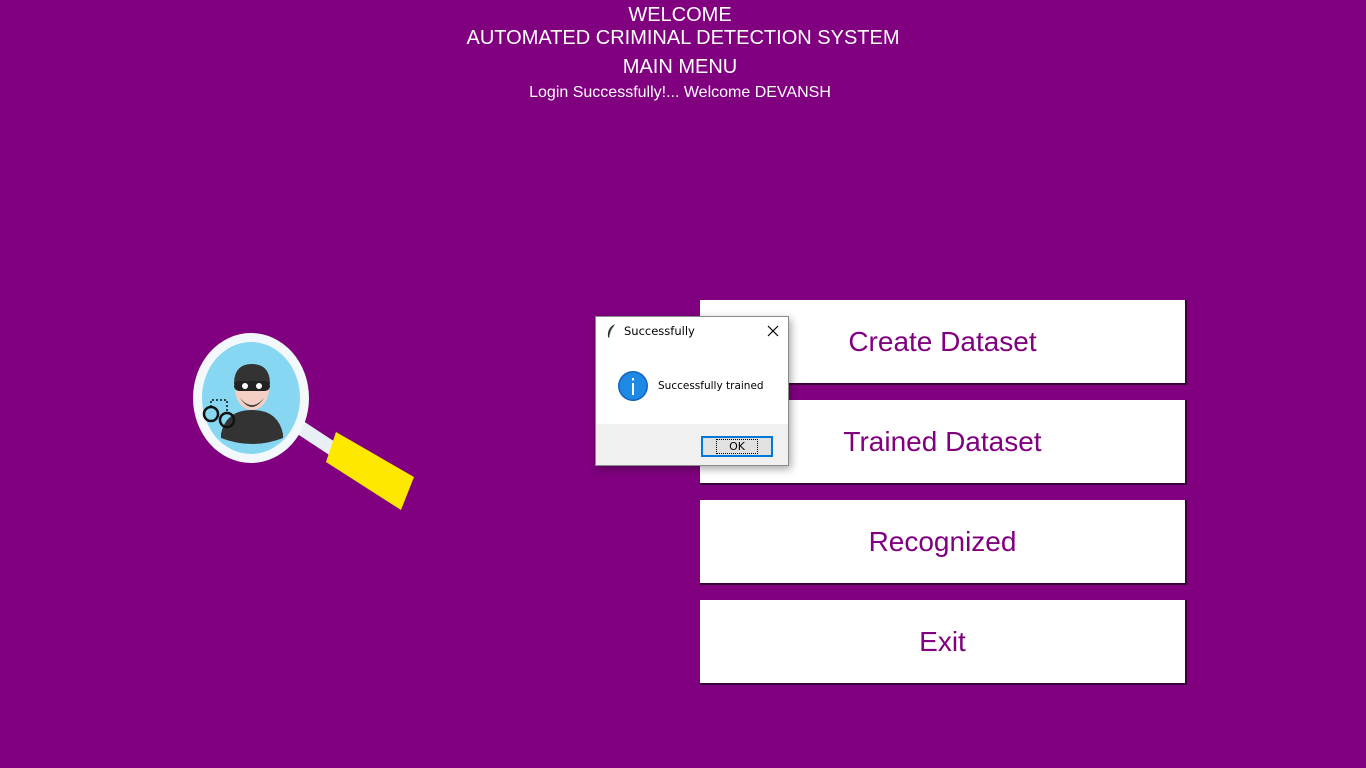 The image size is (1366, 768). I want to click on dialog-title-bar: Successfully, so click(692, 331).